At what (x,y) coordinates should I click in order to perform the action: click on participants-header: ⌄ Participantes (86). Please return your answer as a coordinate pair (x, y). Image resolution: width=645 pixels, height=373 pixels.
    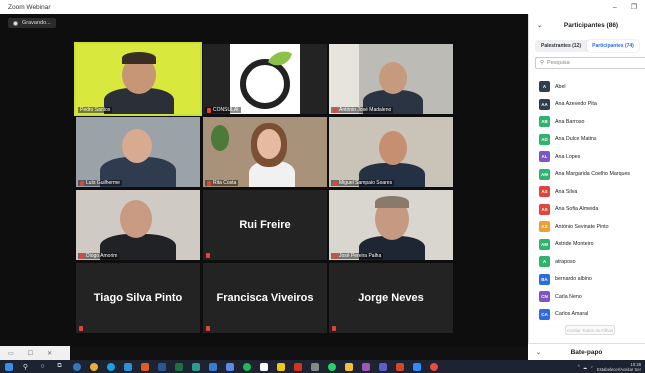
    Looking at the image, I should click on (587, 25).